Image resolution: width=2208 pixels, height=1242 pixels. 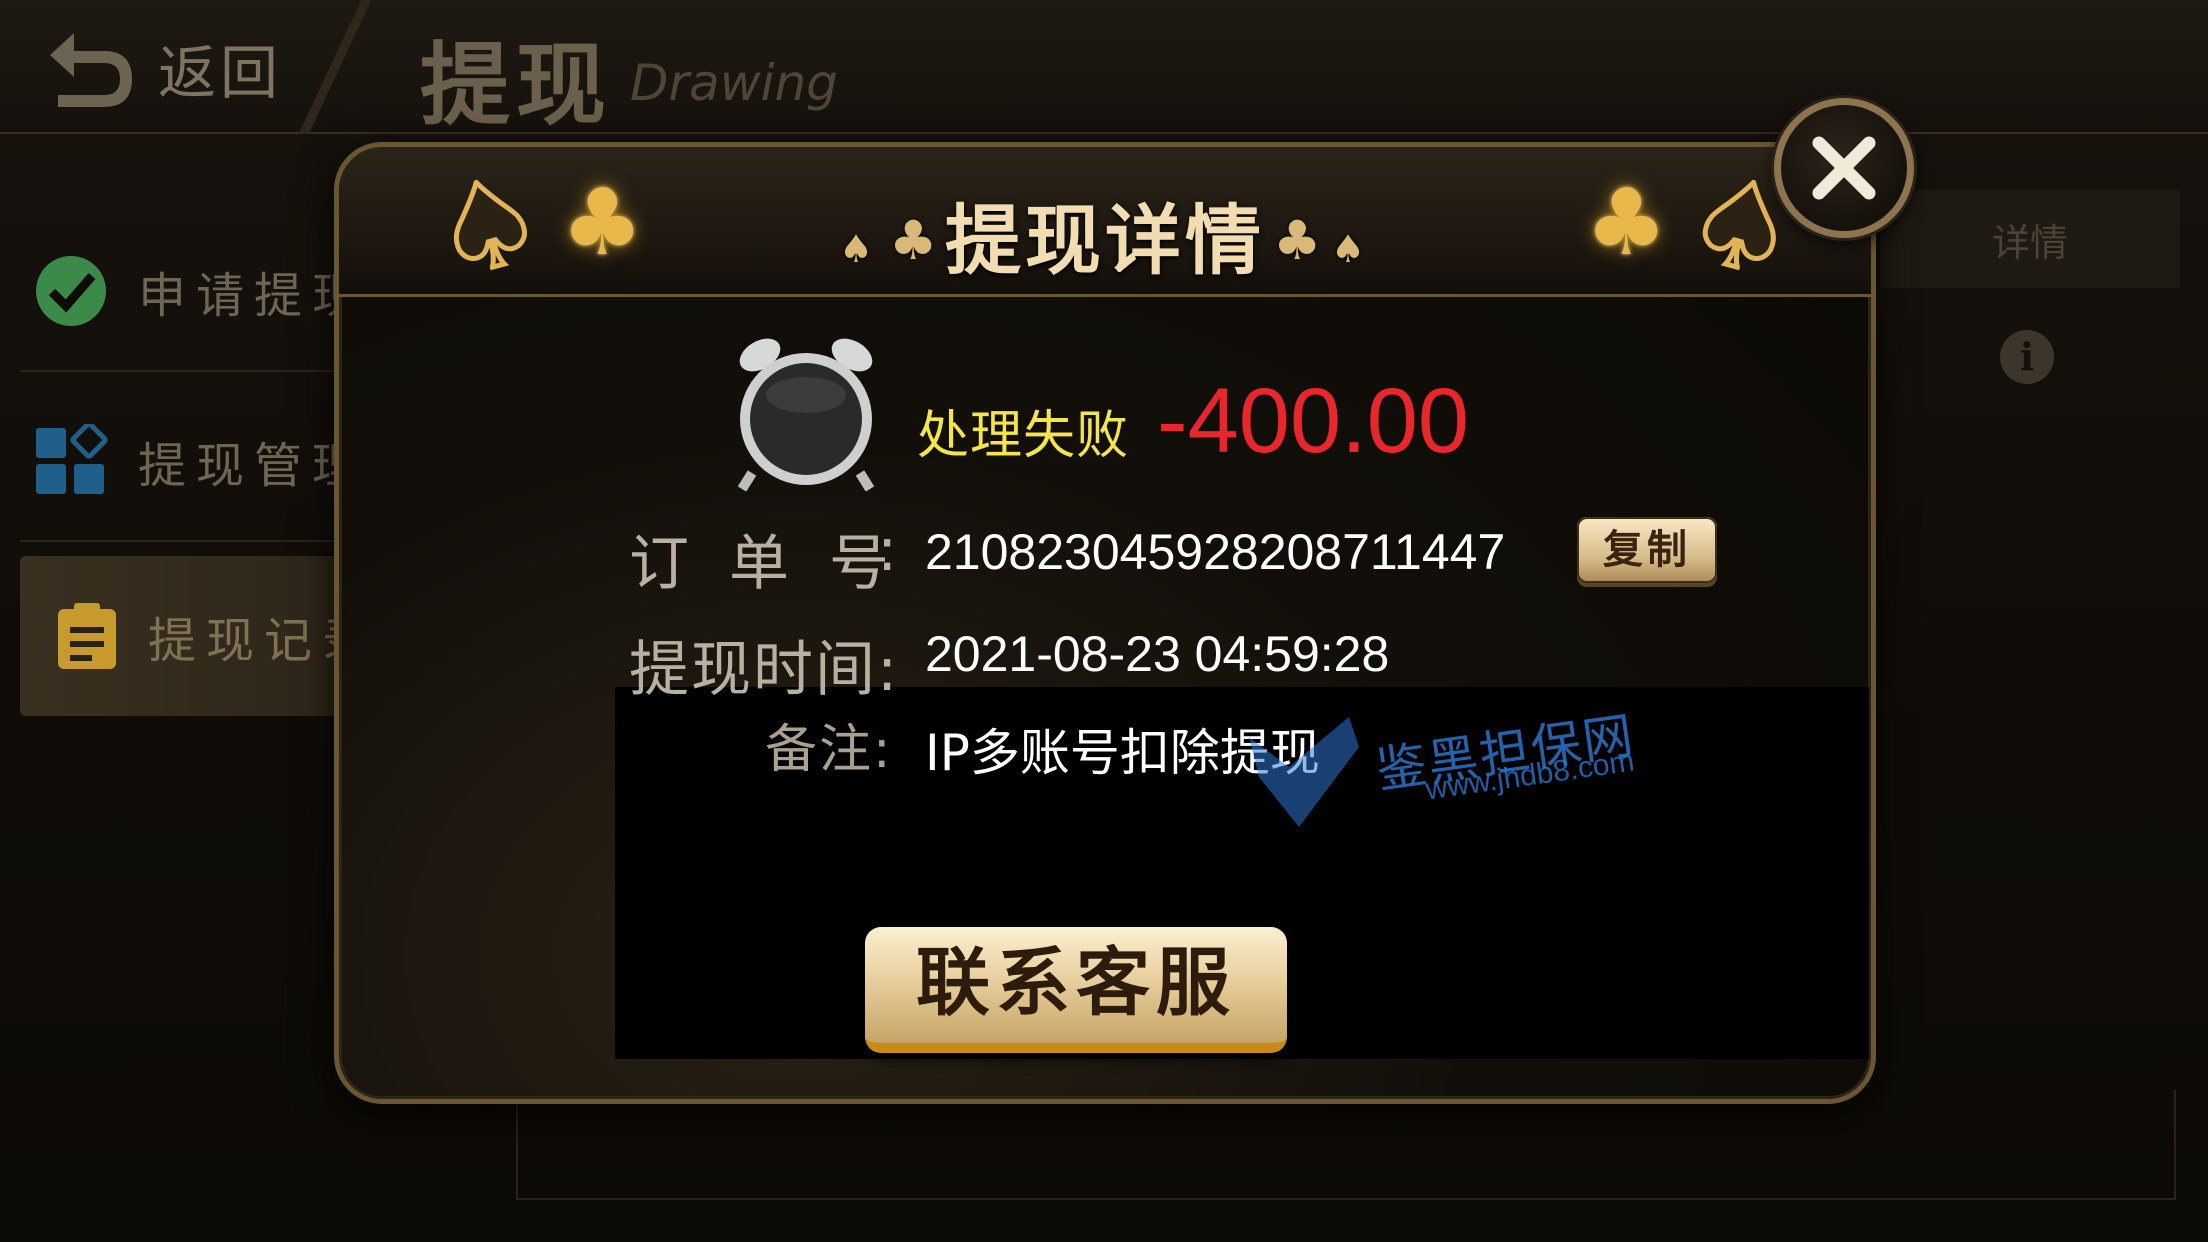 What do you see at coordinates (829, 750) in the screenshot?
I see `note-label: 备注:` at bounding box center [829, 750].